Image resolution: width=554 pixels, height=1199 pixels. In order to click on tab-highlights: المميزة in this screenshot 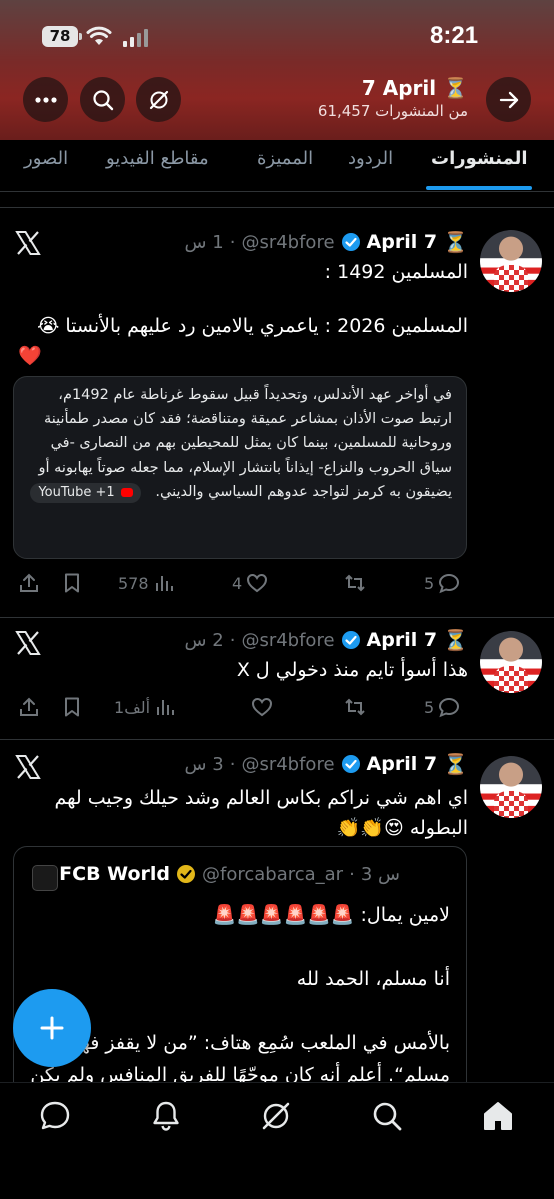, I will do `click(285, 158)`.